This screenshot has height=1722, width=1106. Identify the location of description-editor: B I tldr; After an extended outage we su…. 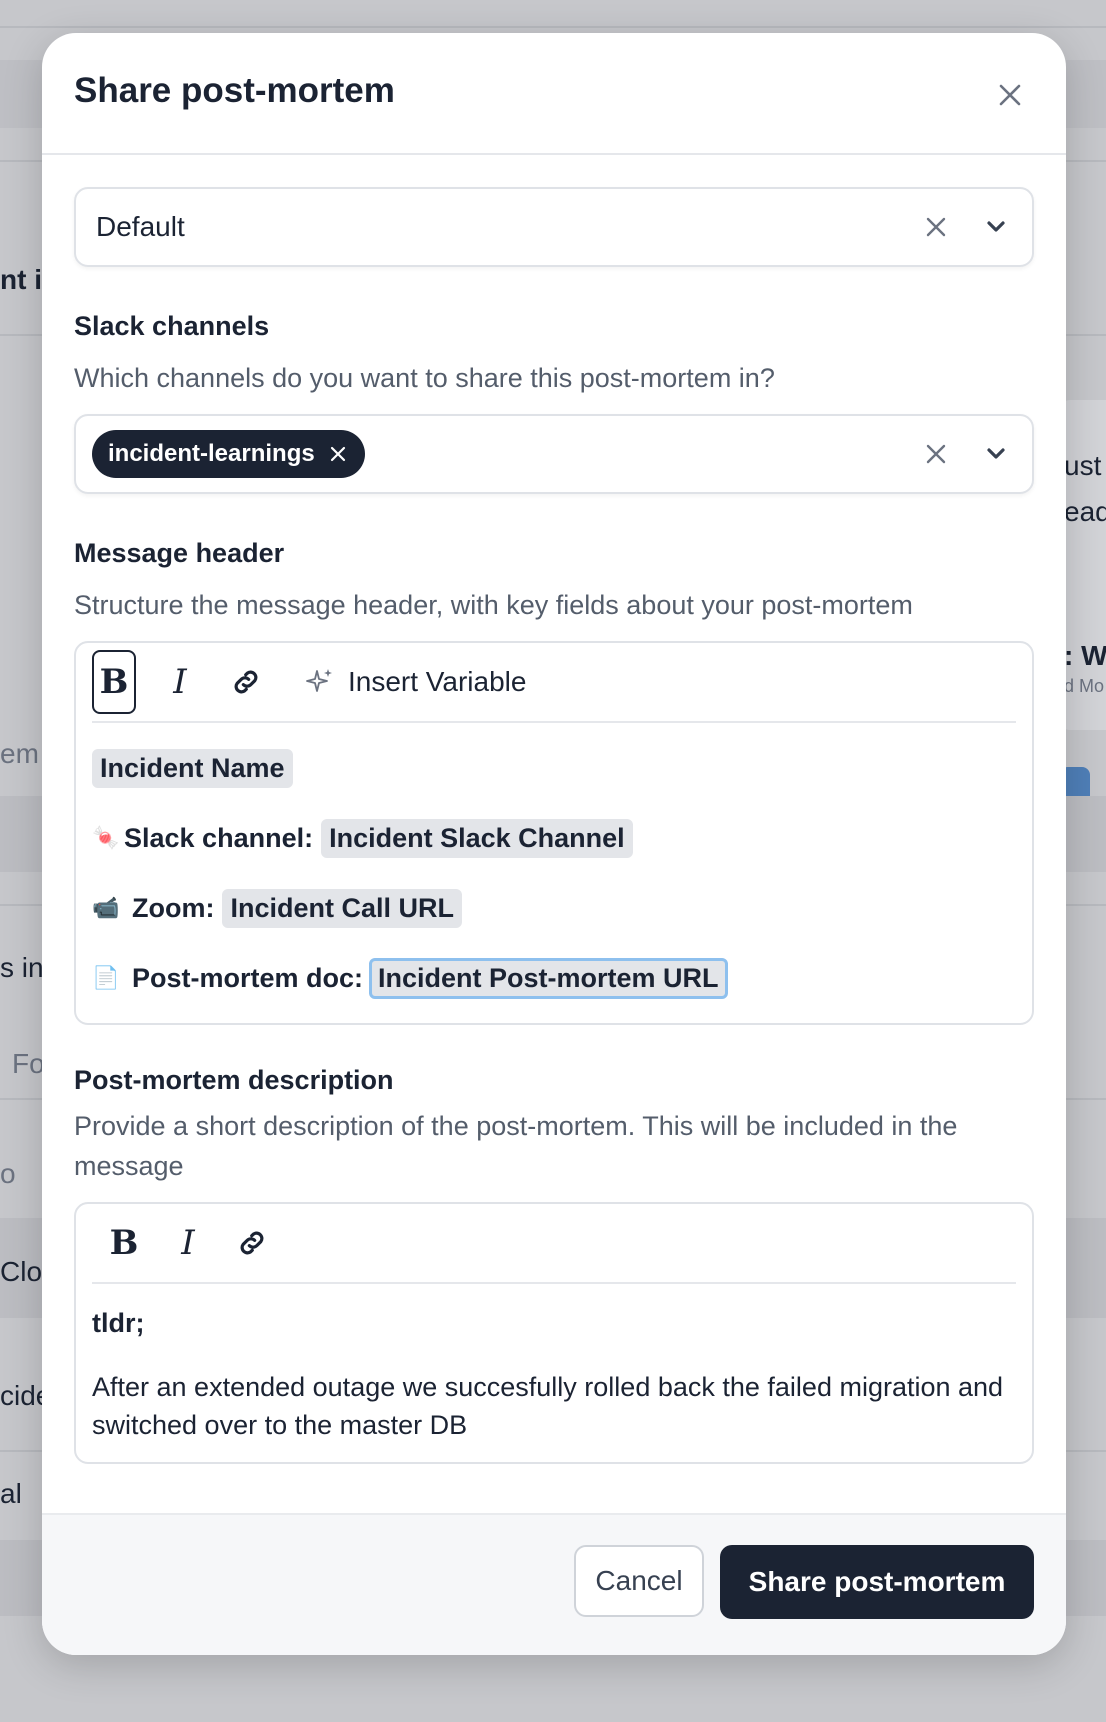
(554, 1333).